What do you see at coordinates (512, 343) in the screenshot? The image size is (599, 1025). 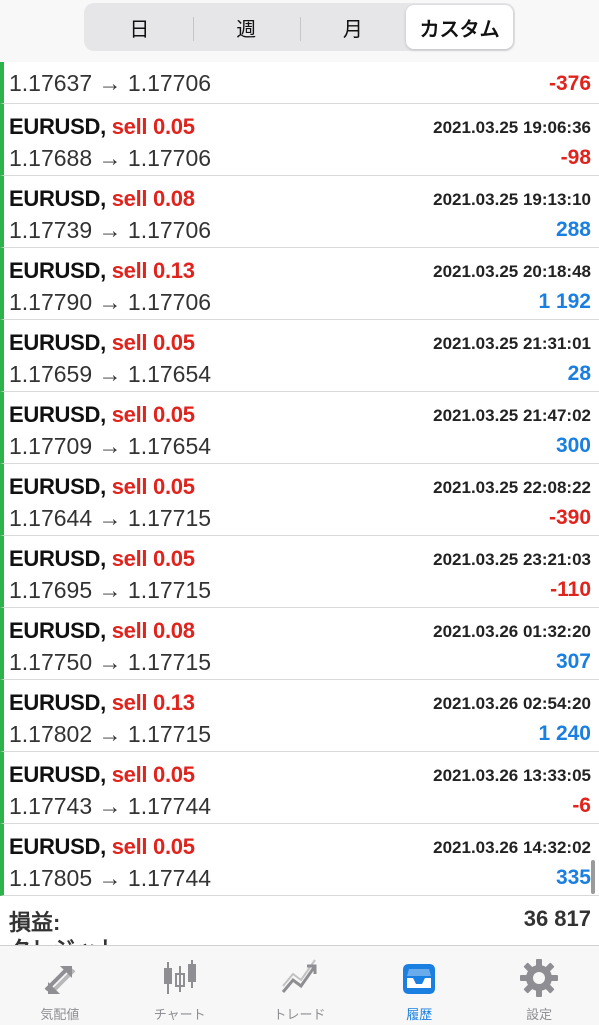 I see `trade-datetime: 2021.03.25 21:31:01` at bounding box center [512, 343].